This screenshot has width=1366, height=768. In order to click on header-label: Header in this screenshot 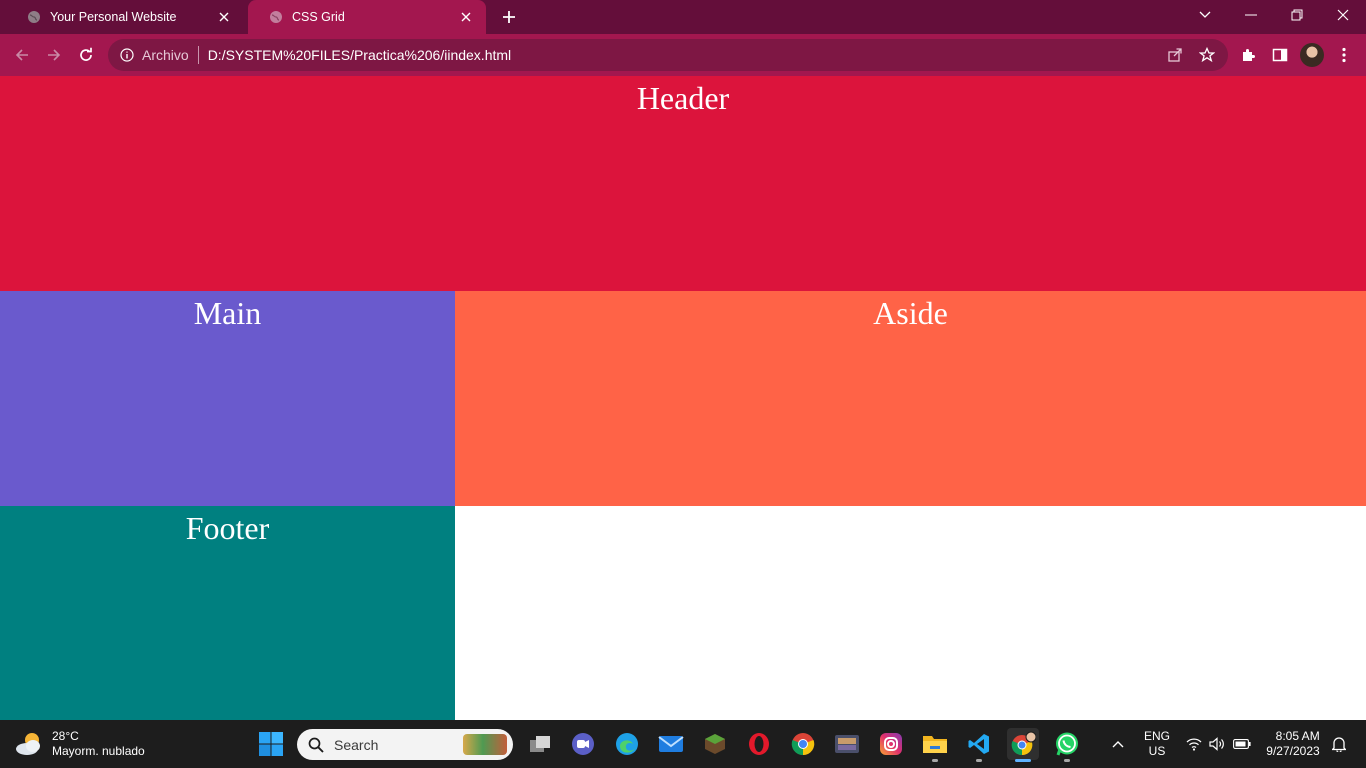, I will do `click(683, 98)`.